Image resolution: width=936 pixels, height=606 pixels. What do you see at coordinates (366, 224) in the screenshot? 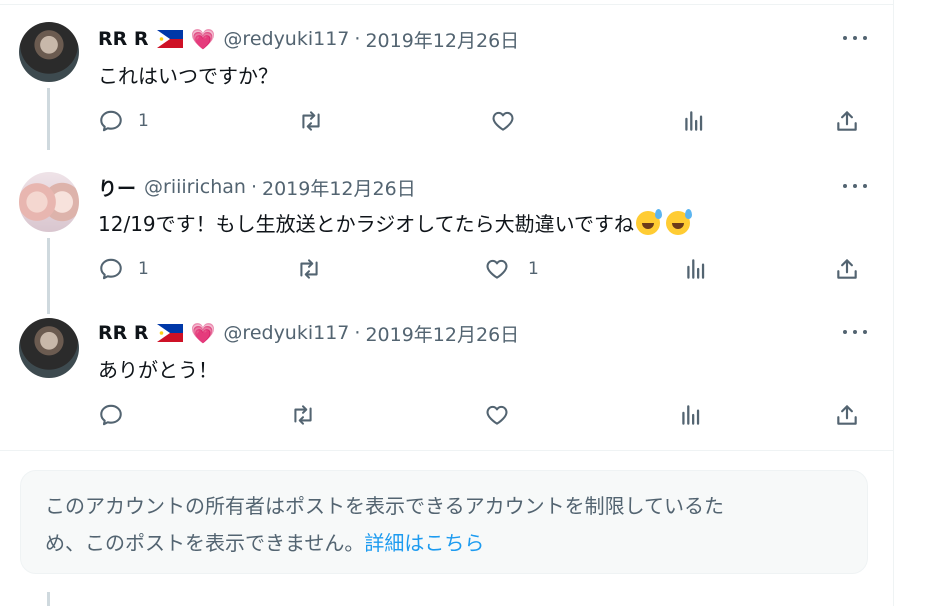
I see `tweet-text-body: 12/19です！もし生放送とかラジオしてたら大勘違いですね` at bounding box center [366, 224].